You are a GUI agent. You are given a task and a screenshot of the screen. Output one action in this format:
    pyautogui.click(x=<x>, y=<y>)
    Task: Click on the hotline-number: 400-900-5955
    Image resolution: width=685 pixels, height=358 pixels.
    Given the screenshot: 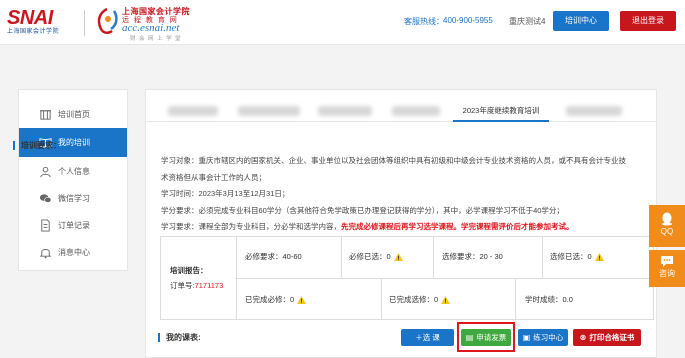 What is the action you would take?
    pyautogui.click(x=468, y=20)
    